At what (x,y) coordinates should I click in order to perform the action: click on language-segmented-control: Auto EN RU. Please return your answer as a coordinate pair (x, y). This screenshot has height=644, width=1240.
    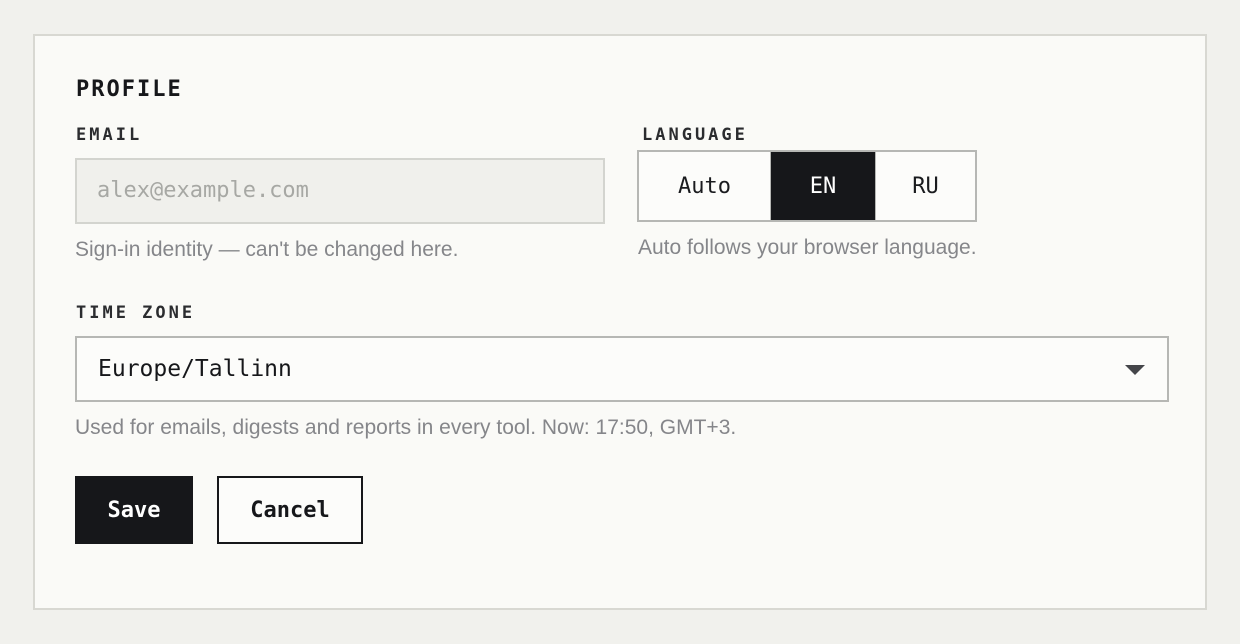
    Looking at the image, I should click on (807, 186).